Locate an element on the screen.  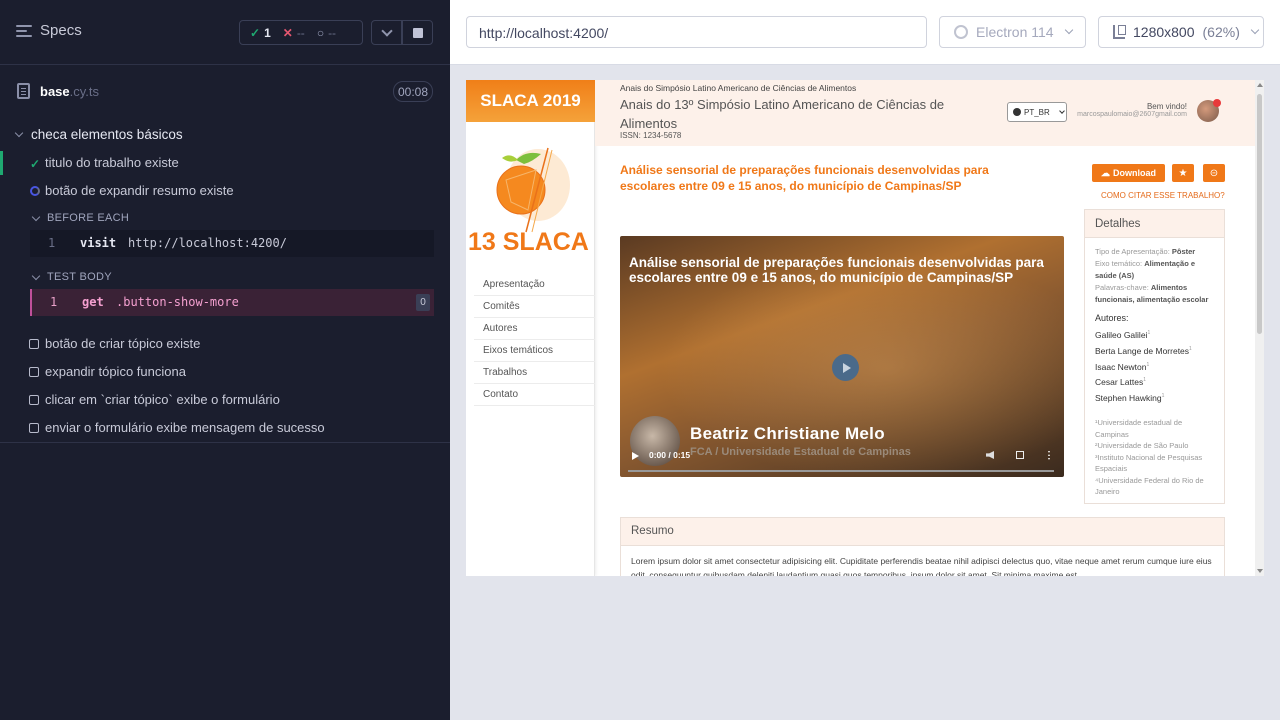
spec-duration: 00:08 is located at coordinates (413, 91).